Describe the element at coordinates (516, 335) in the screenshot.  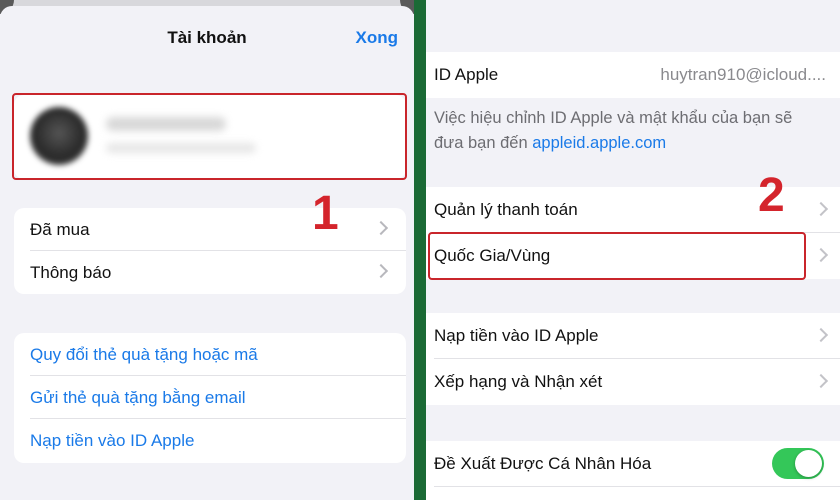
I see `list-item-label: Nạp tiền vào ID Apple` at that location.